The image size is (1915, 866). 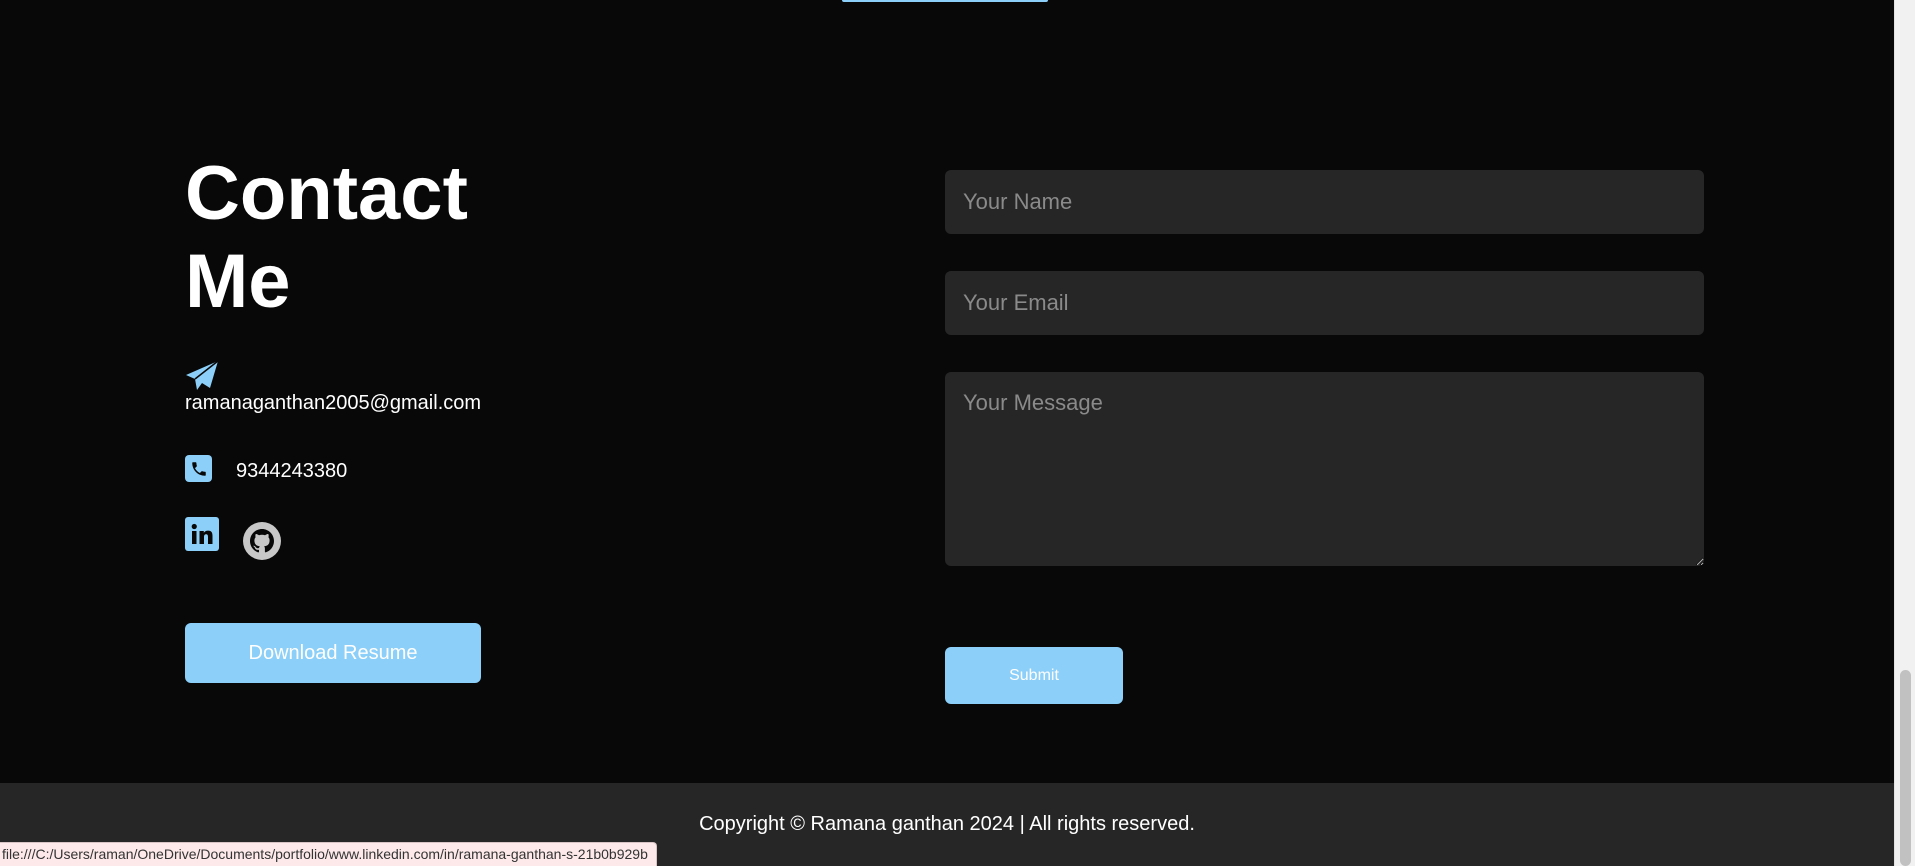 I want to click on email-contact: ramanaganthan2005@gmail.com, so click(x=333, y=387).